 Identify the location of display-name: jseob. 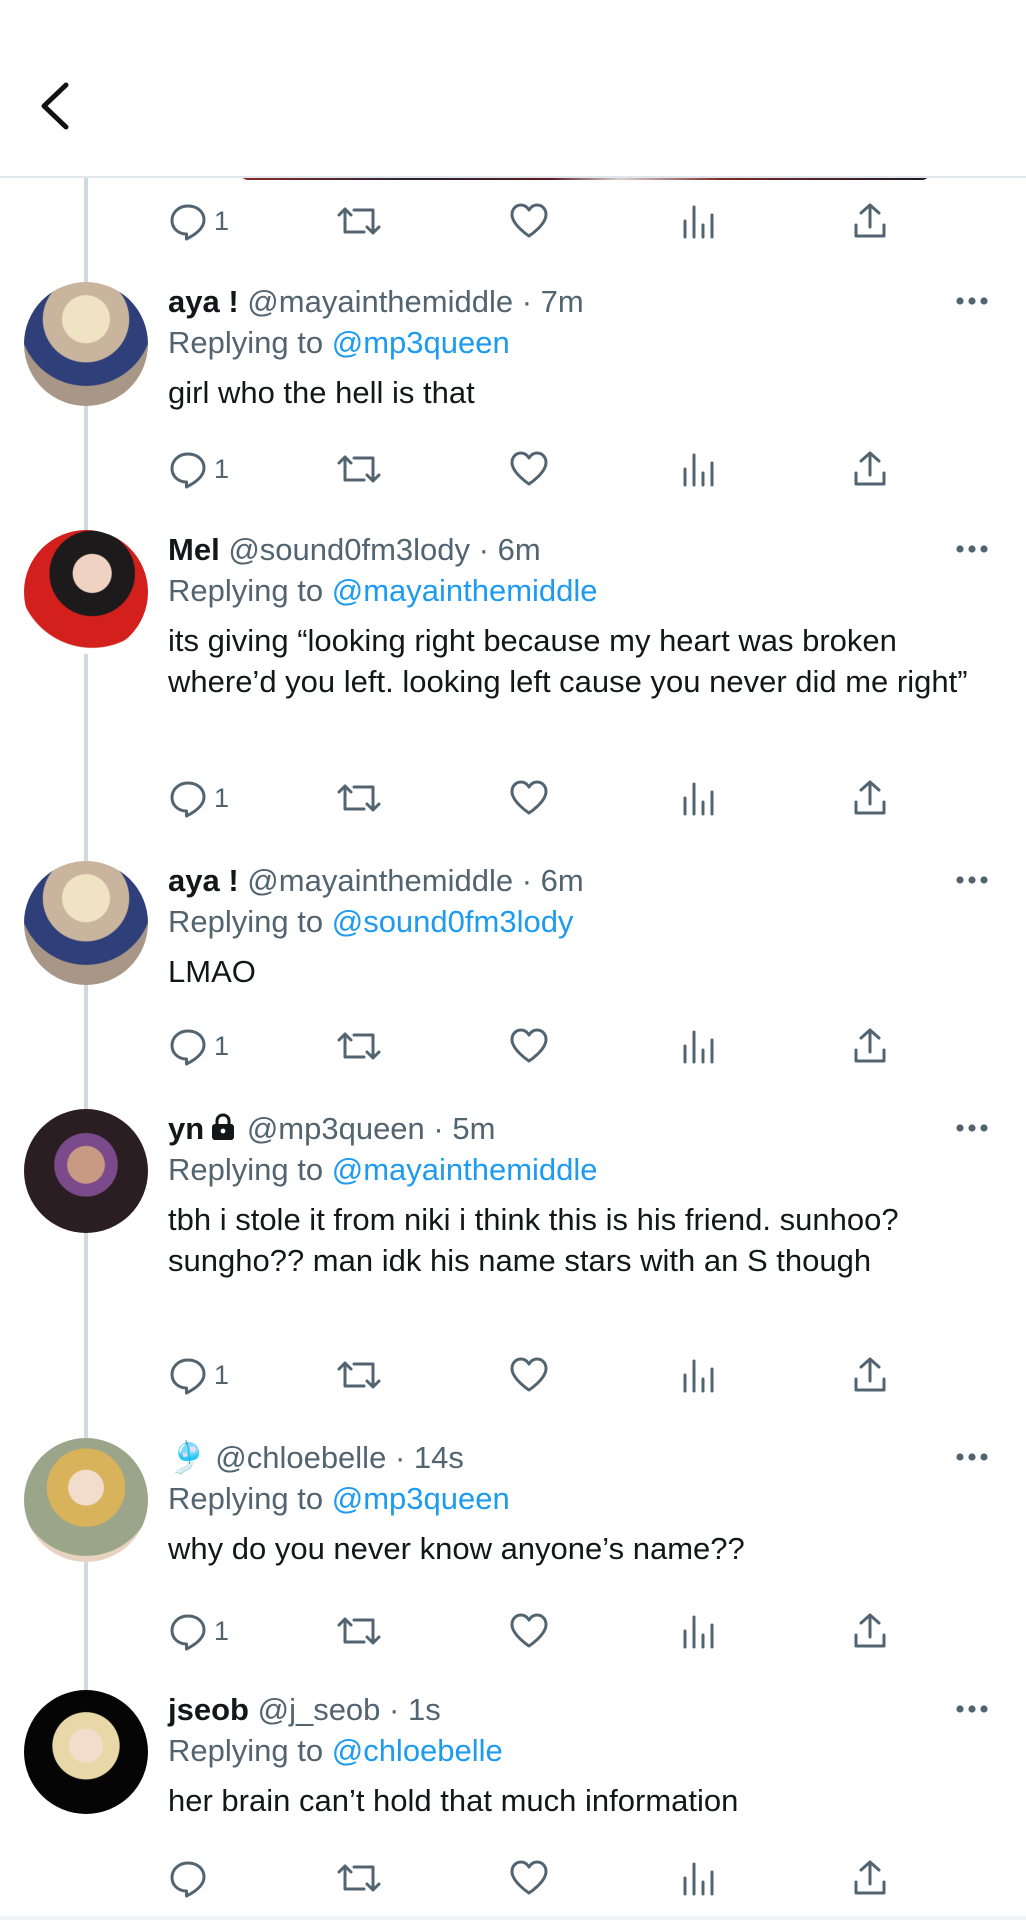
(208, 1709).